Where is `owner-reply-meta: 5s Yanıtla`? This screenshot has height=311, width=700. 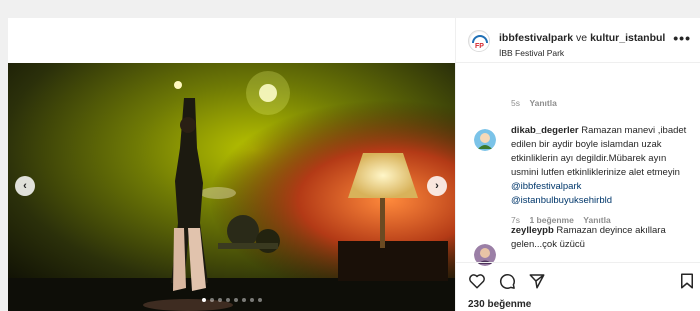 owner-reply-meta: 5s Yanıtla is located at coordinates (534, 103).